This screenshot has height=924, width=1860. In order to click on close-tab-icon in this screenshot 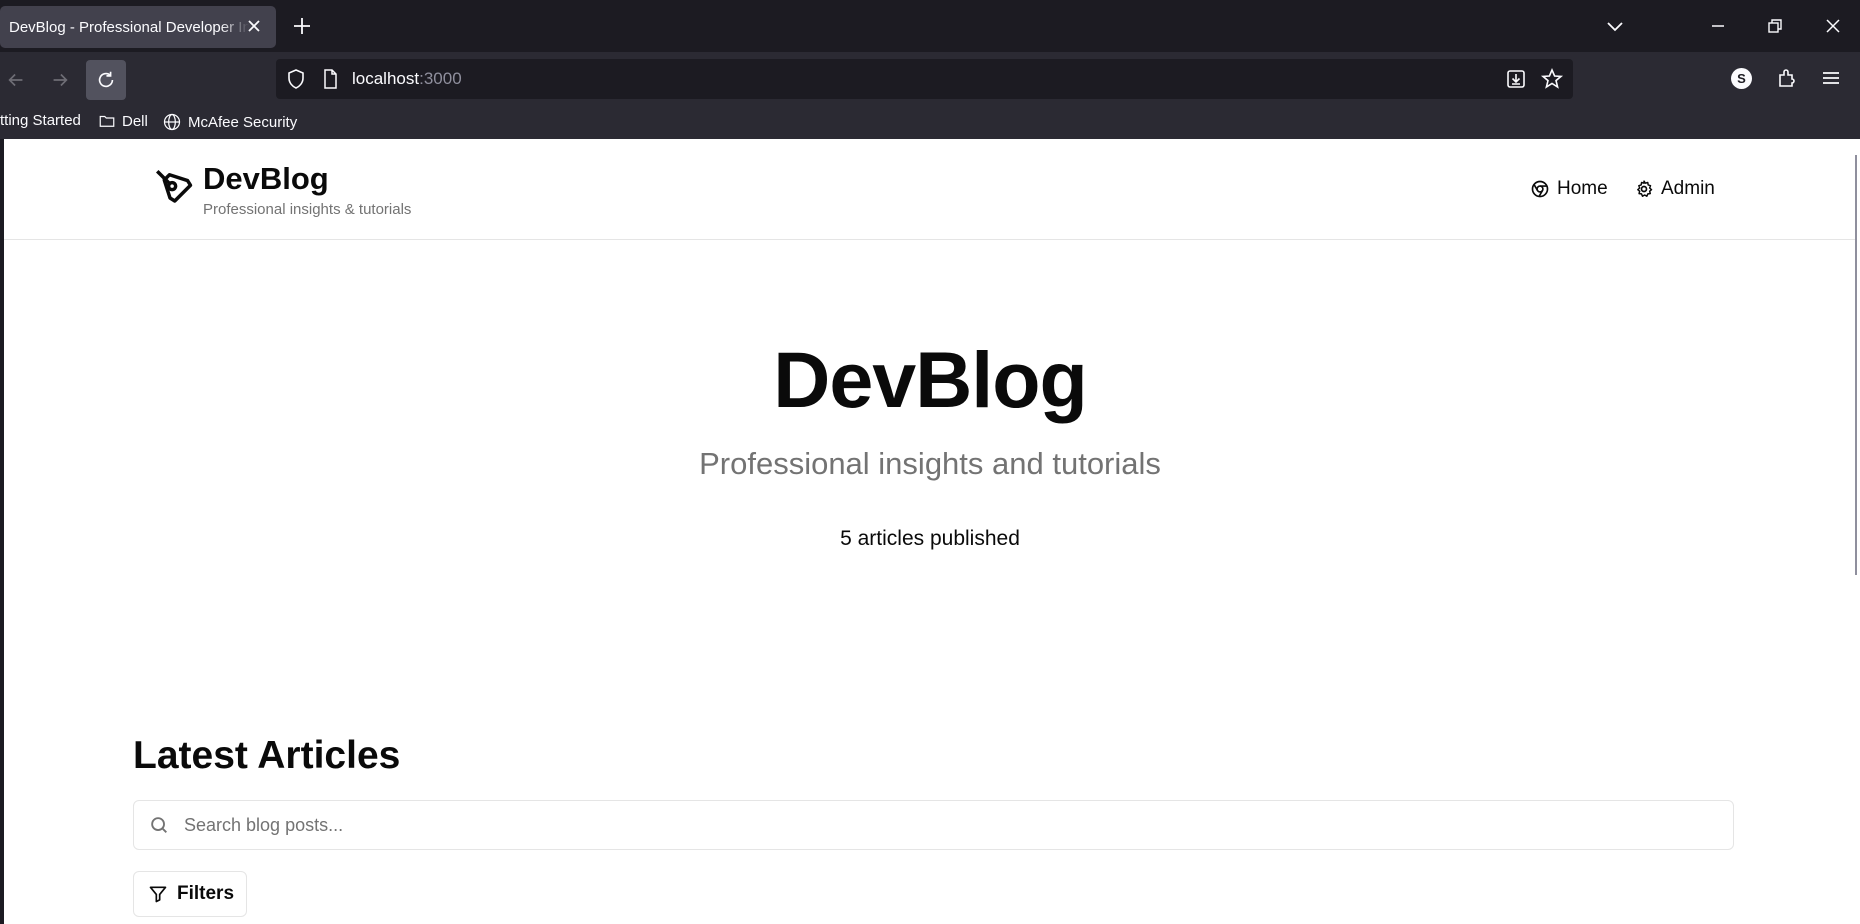, I will do `click(254, 26)`.